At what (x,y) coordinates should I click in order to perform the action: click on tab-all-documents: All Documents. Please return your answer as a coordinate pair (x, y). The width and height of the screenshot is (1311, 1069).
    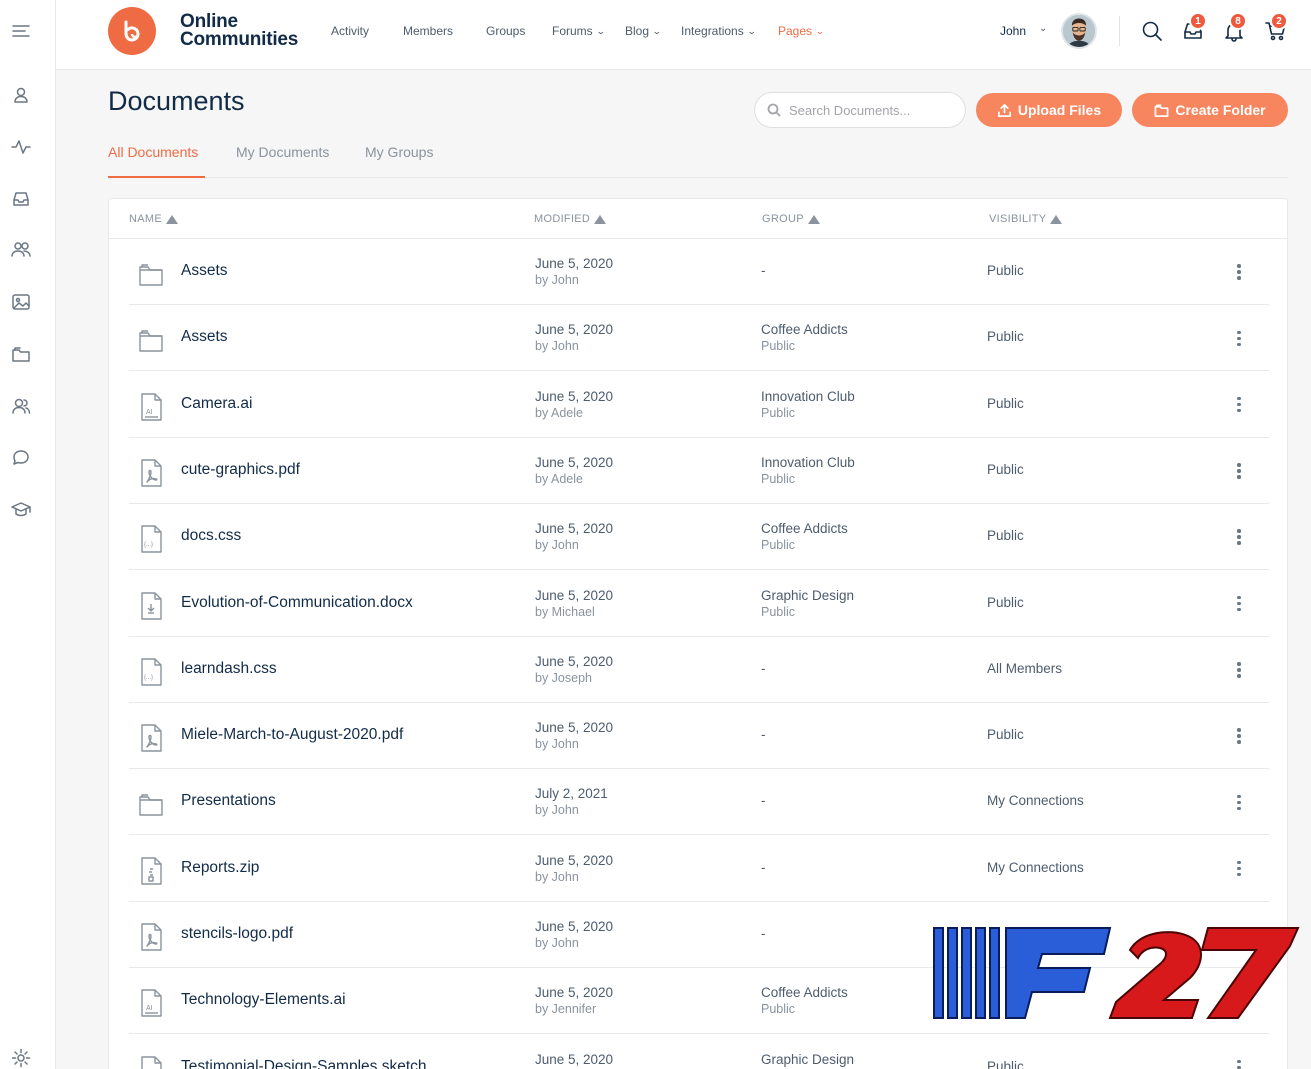
    Looking at the image, I should click on (153, 152).